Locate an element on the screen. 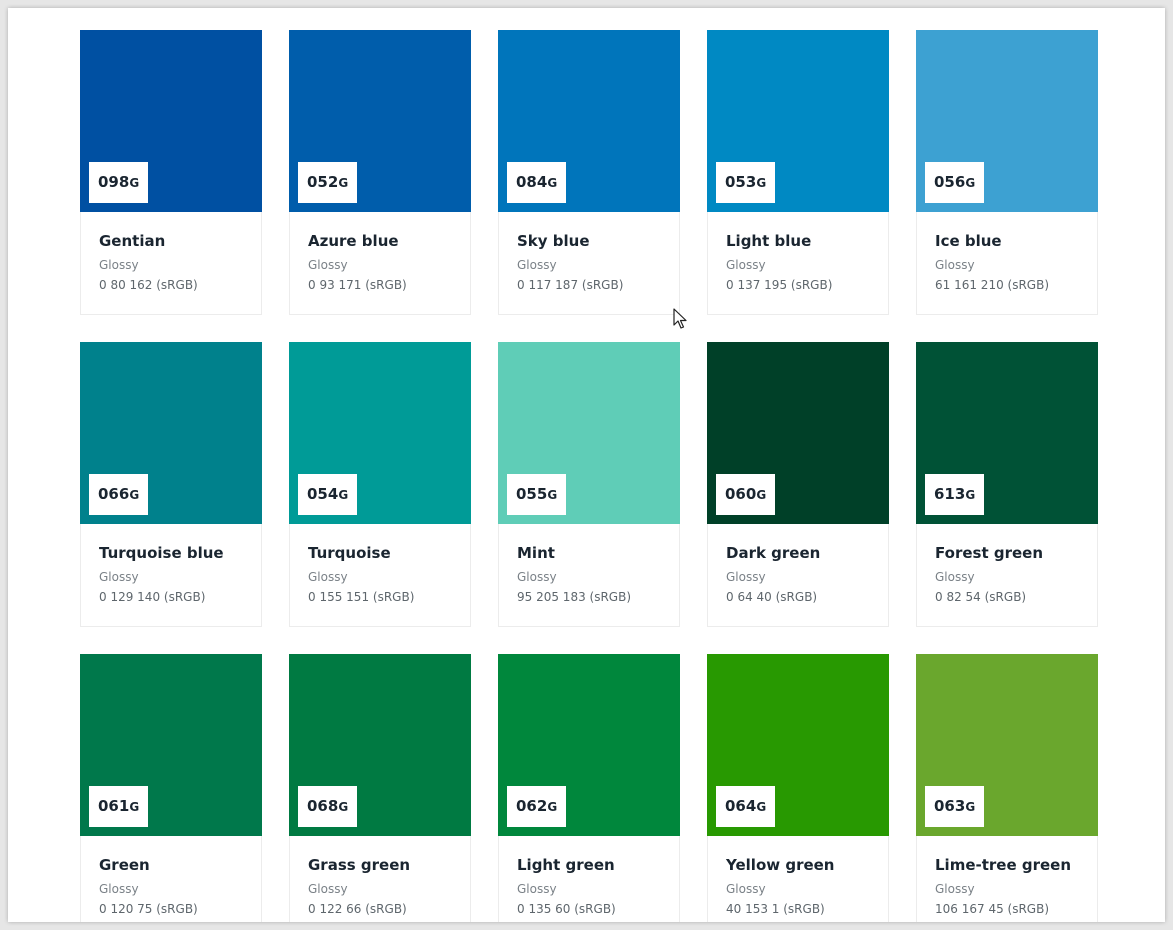 The height and width of the screenshot is (930, 1173). color-code-badge: 064G is located at coordinates (746, 806).